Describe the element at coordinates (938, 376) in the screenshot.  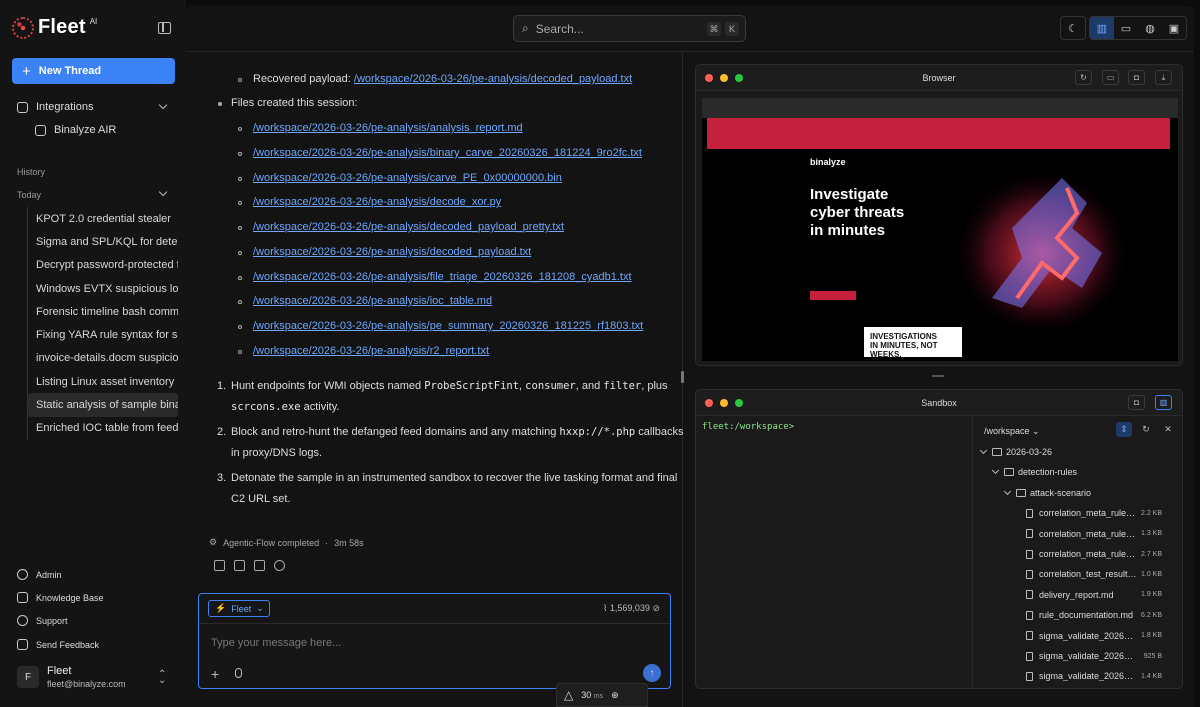
I see `split-handle` at that location.